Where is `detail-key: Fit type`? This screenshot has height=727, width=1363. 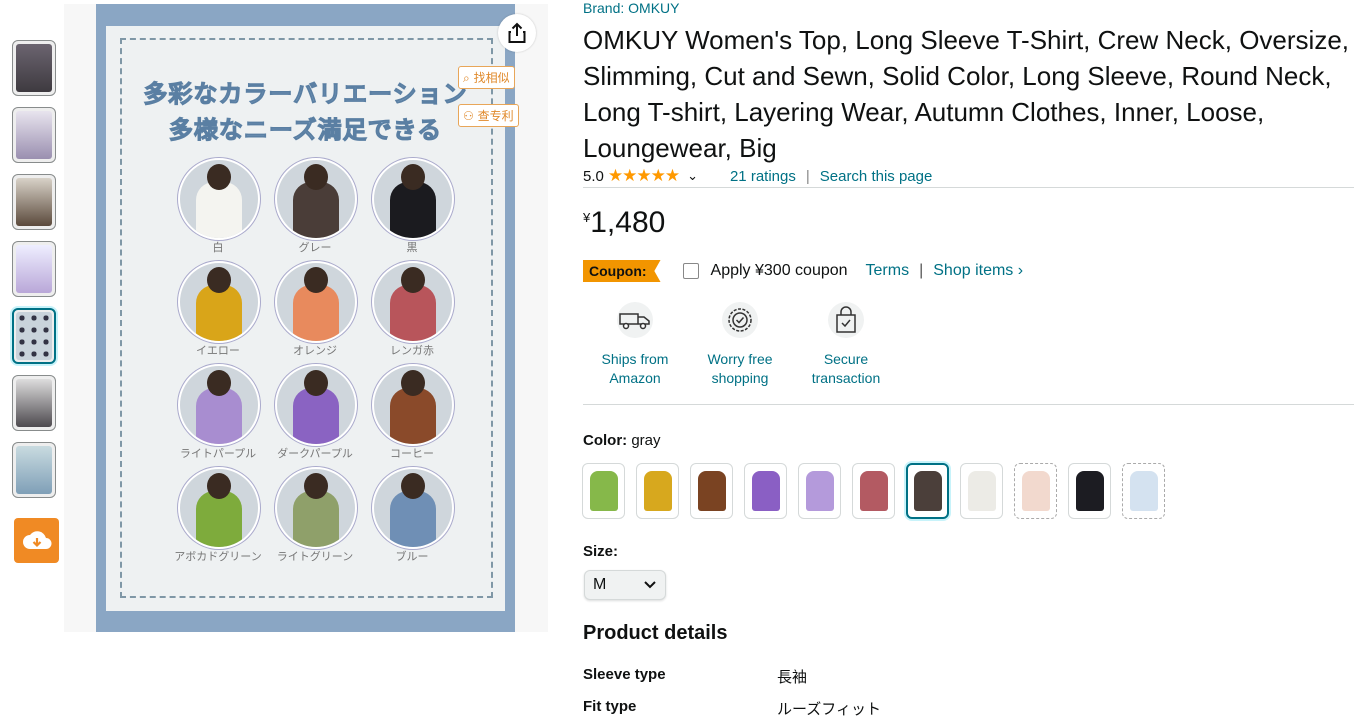
detail-key: Fit type is located at coordinates (610, 706).